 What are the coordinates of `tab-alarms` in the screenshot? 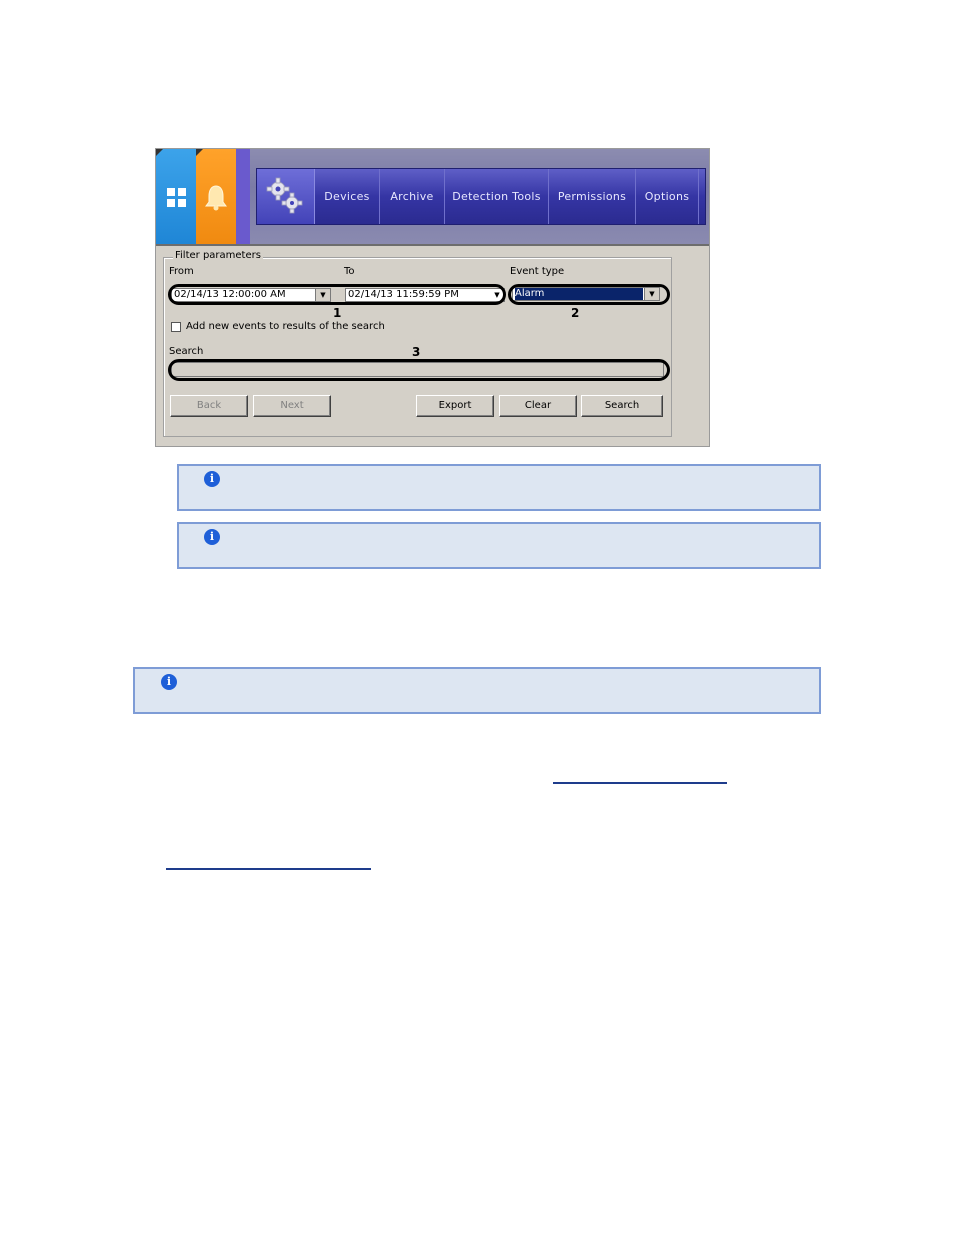 It's located at (216, 196).